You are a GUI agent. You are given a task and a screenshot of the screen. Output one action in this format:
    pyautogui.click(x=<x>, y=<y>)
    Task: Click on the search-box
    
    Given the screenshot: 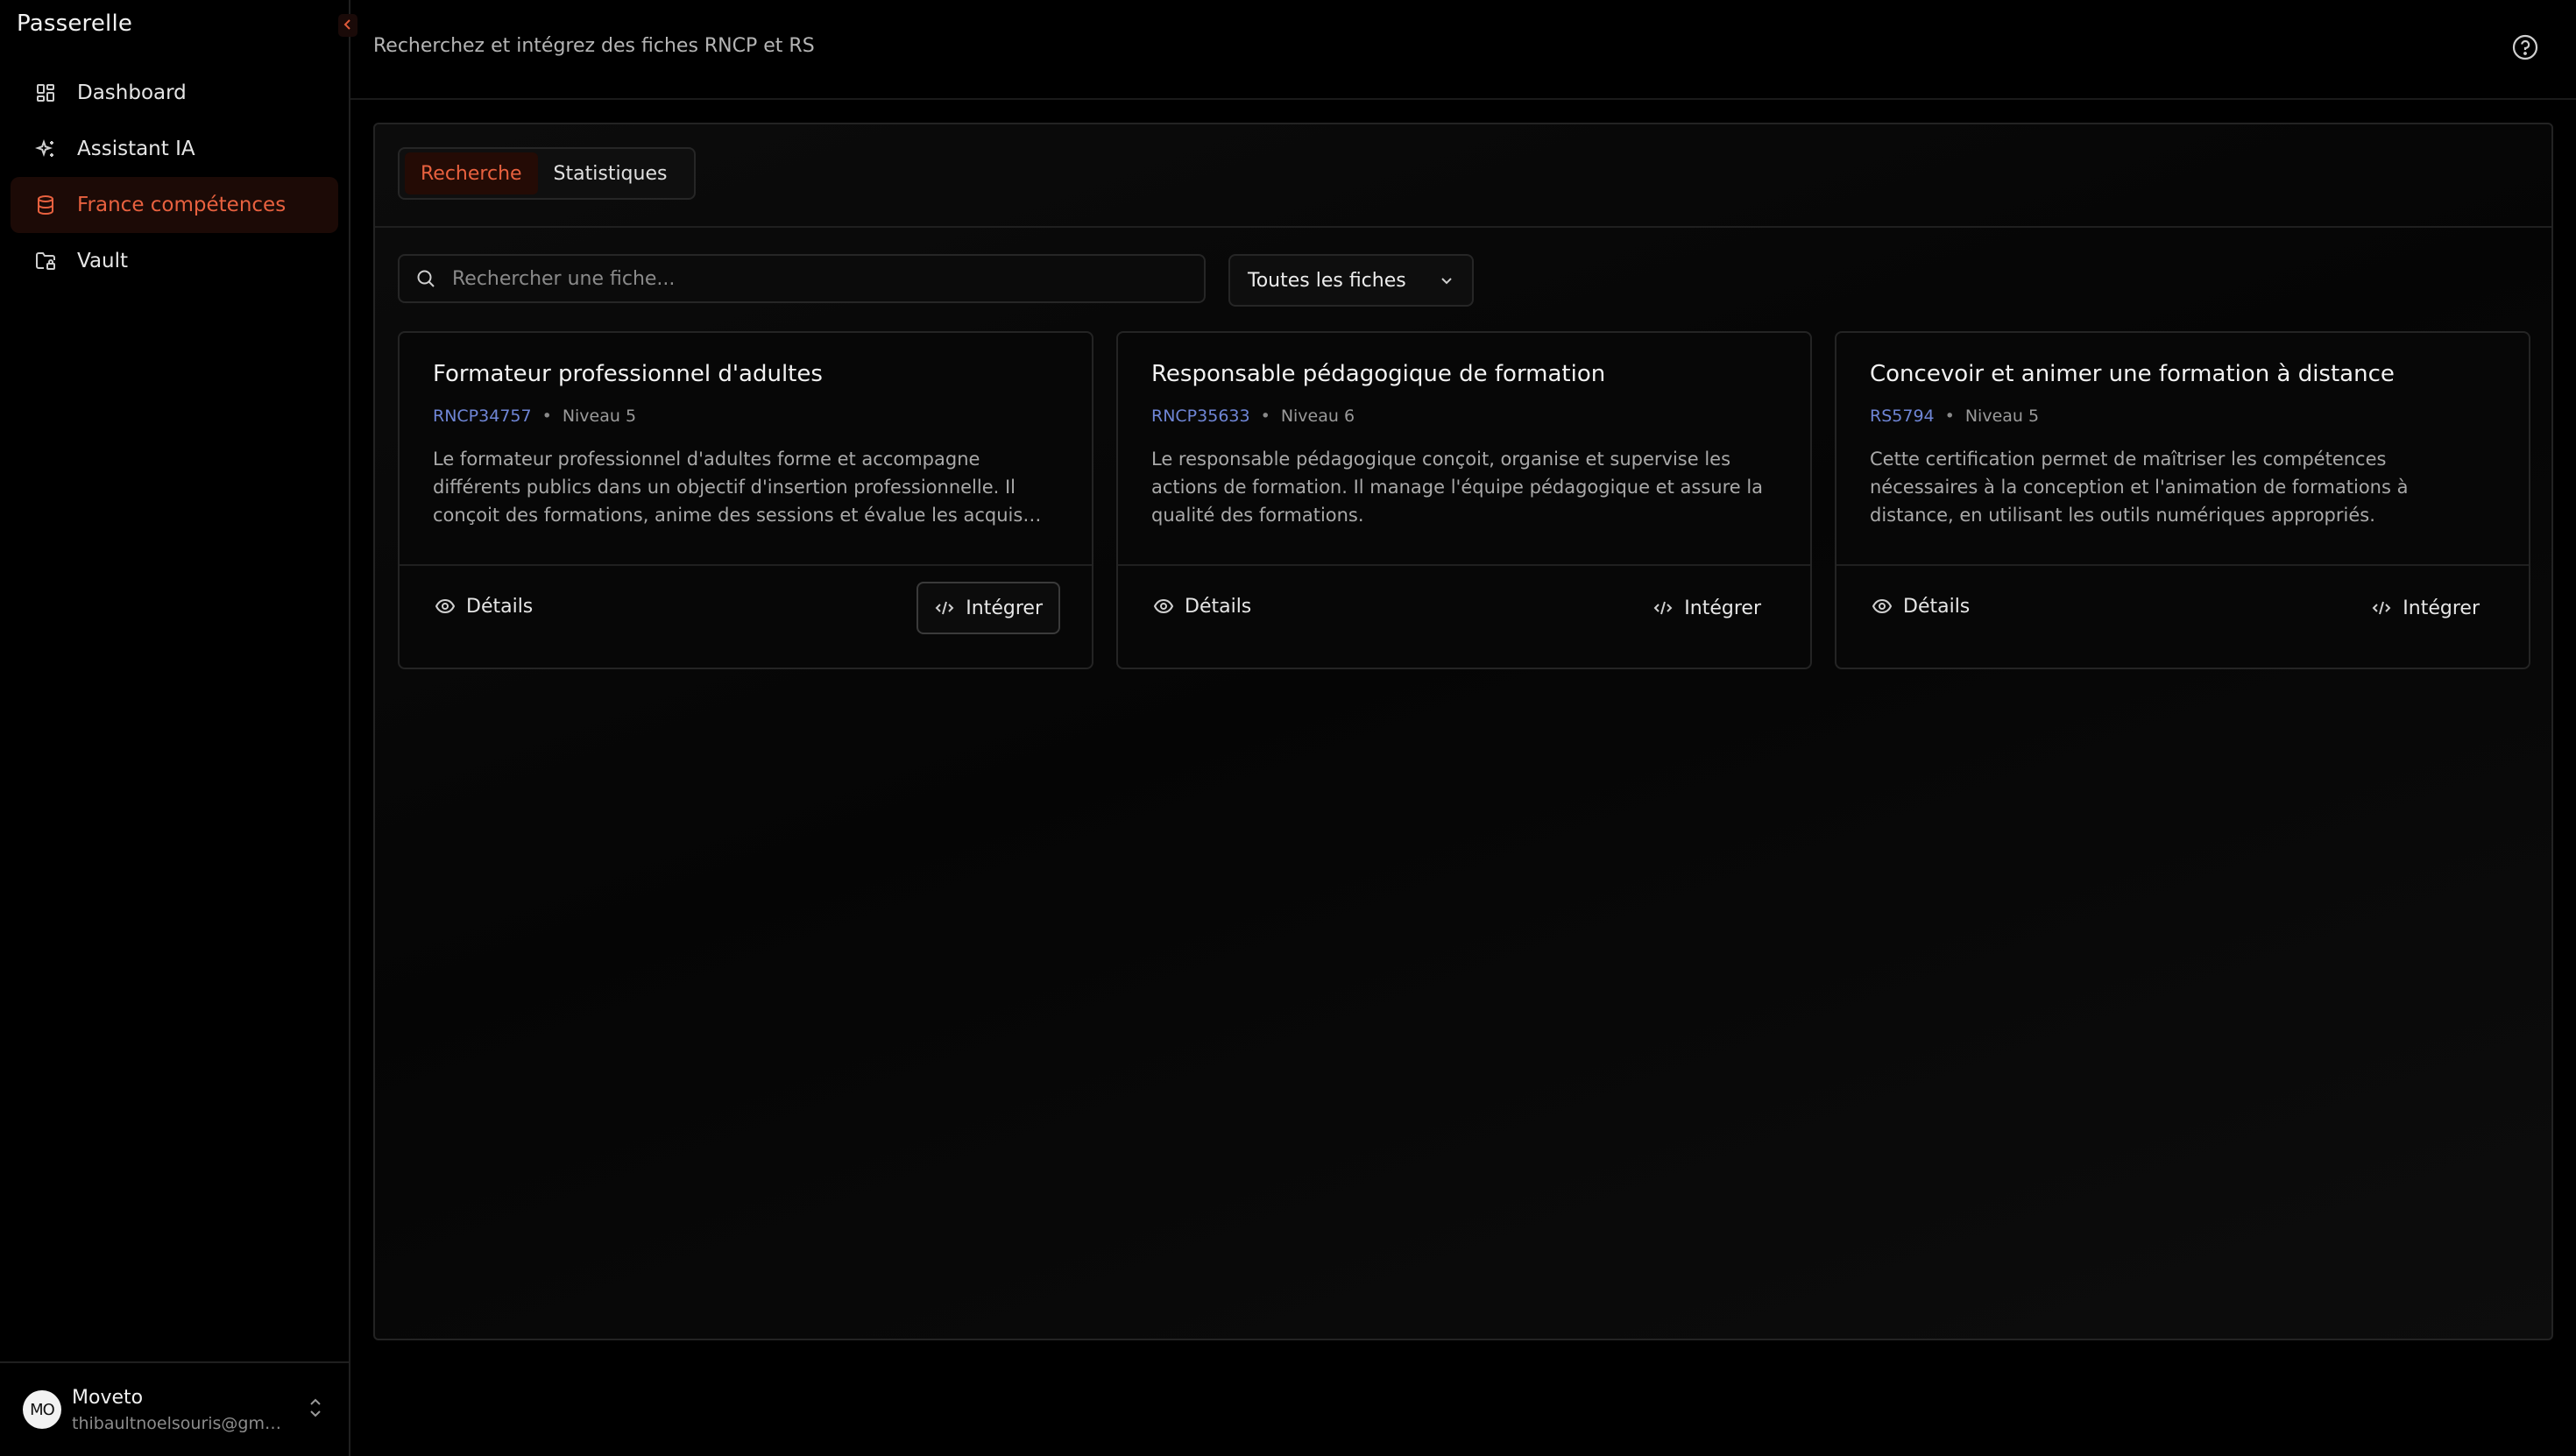 What is the action you would take?
    pyautogui.click(x=802, y=278)
    